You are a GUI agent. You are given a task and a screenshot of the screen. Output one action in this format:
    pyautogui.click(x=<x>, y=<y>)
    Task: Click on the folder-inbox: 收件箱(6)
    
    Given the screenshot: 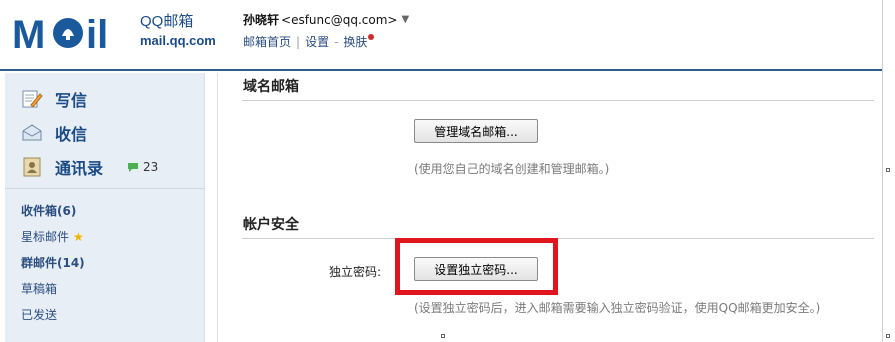 What is the action you would take?
    pyautogui.click(x=48, y=210)
    